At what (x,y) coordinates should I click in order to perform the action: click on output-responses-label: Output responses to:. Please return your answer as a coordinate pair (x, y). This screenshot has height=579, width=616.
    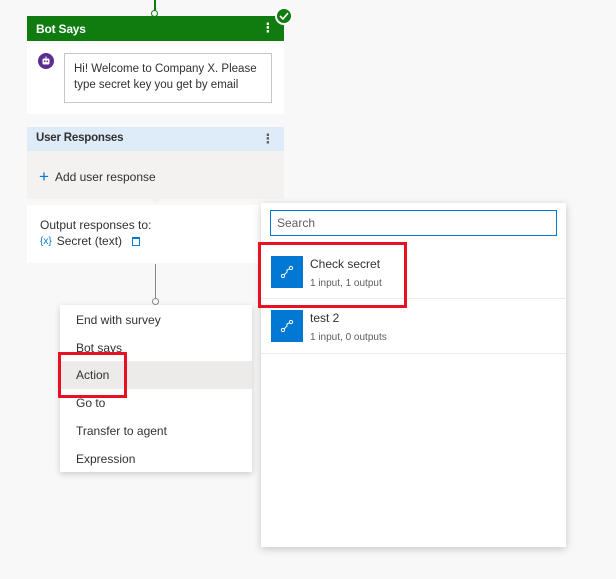
    Looking at the image, I should click on (96, 225).